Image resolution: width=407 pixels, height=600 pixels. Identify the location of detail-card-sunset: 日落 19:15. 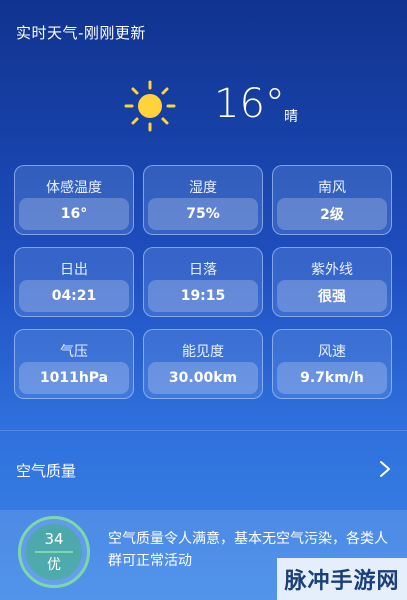
(203, 282).